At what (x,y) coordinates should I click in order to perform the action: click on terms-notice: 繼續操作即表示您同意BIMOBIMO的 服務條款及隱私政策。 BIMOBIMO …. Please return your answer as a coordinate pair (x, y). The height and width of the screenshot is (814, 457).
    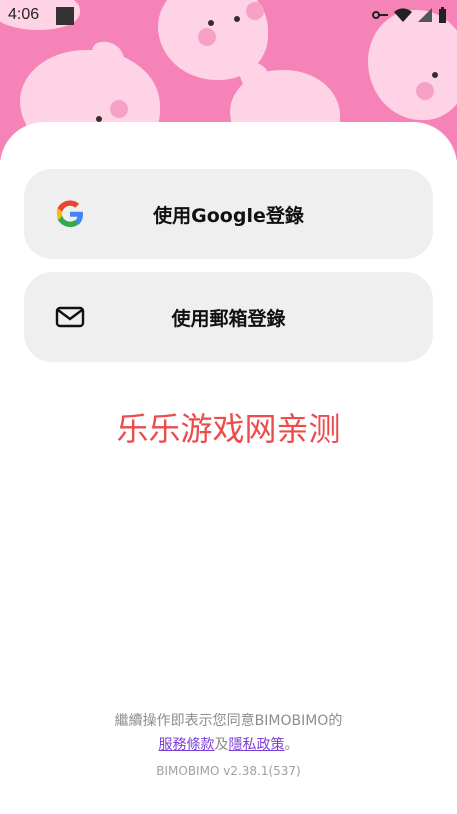
    Looking at the image, I should click on (228, 744).